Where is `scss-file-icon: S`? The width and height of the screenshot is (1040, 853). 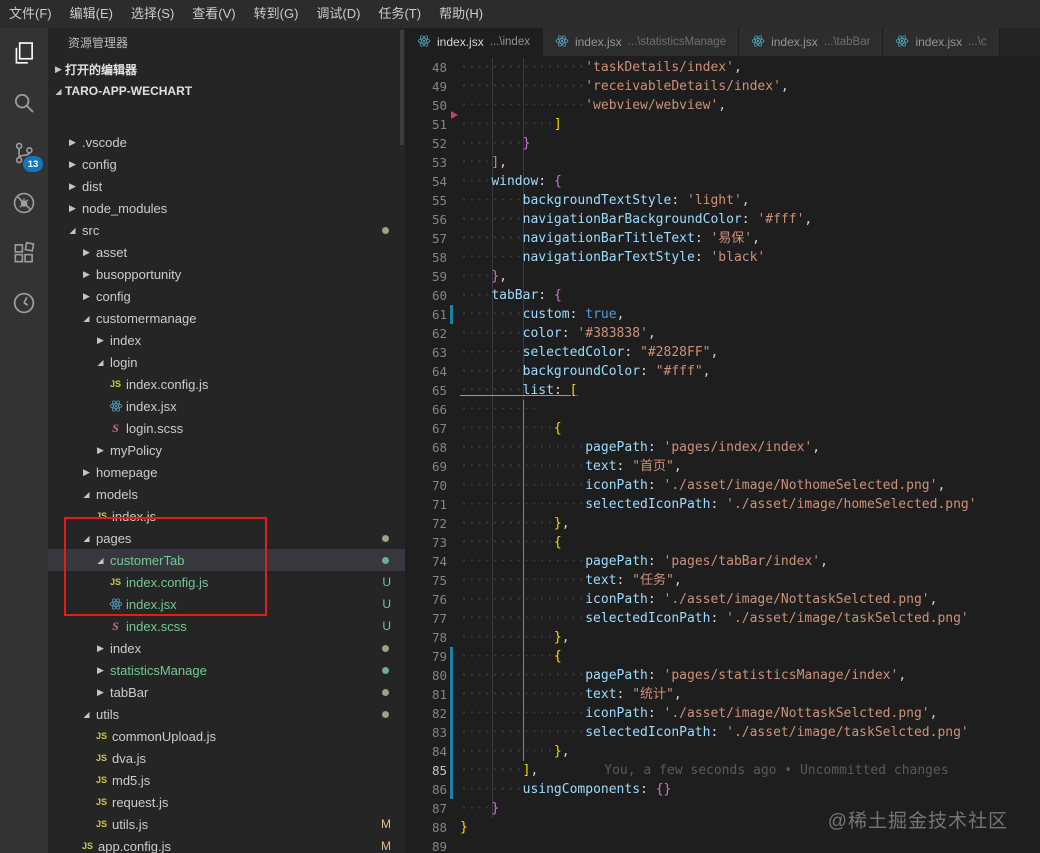 scss-file-icon: S is located at coordinates (115, 625).